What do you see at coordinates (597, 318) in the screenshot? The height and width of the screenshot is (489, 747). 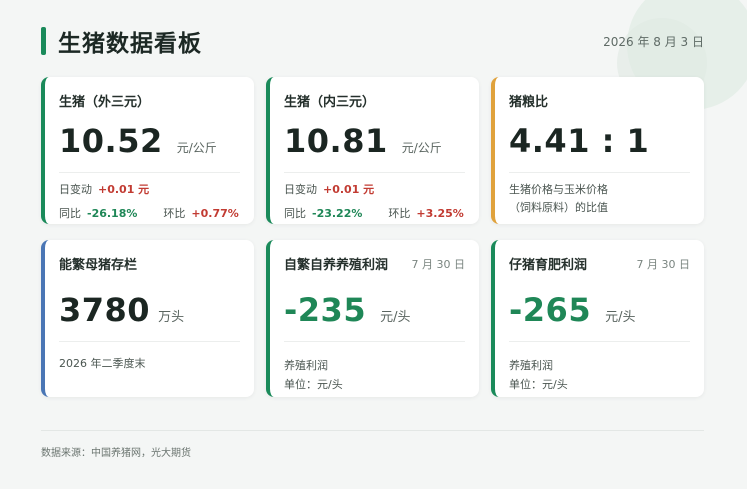 I see `card-piglet-profit: 仔猪育肥利润 7 月 30 日 -265 元/头 养殖利润 单位：元/头` at bounding box center [597, 318].